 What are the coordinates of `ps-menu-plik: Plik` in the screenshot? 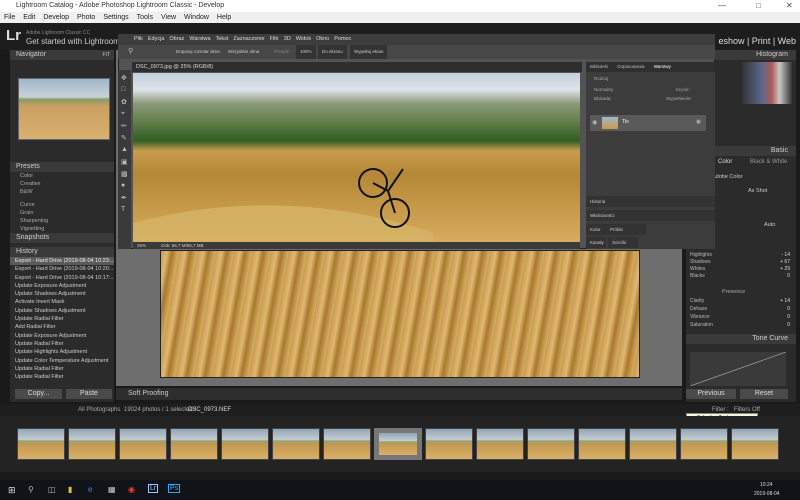 It's located at (138, 39).